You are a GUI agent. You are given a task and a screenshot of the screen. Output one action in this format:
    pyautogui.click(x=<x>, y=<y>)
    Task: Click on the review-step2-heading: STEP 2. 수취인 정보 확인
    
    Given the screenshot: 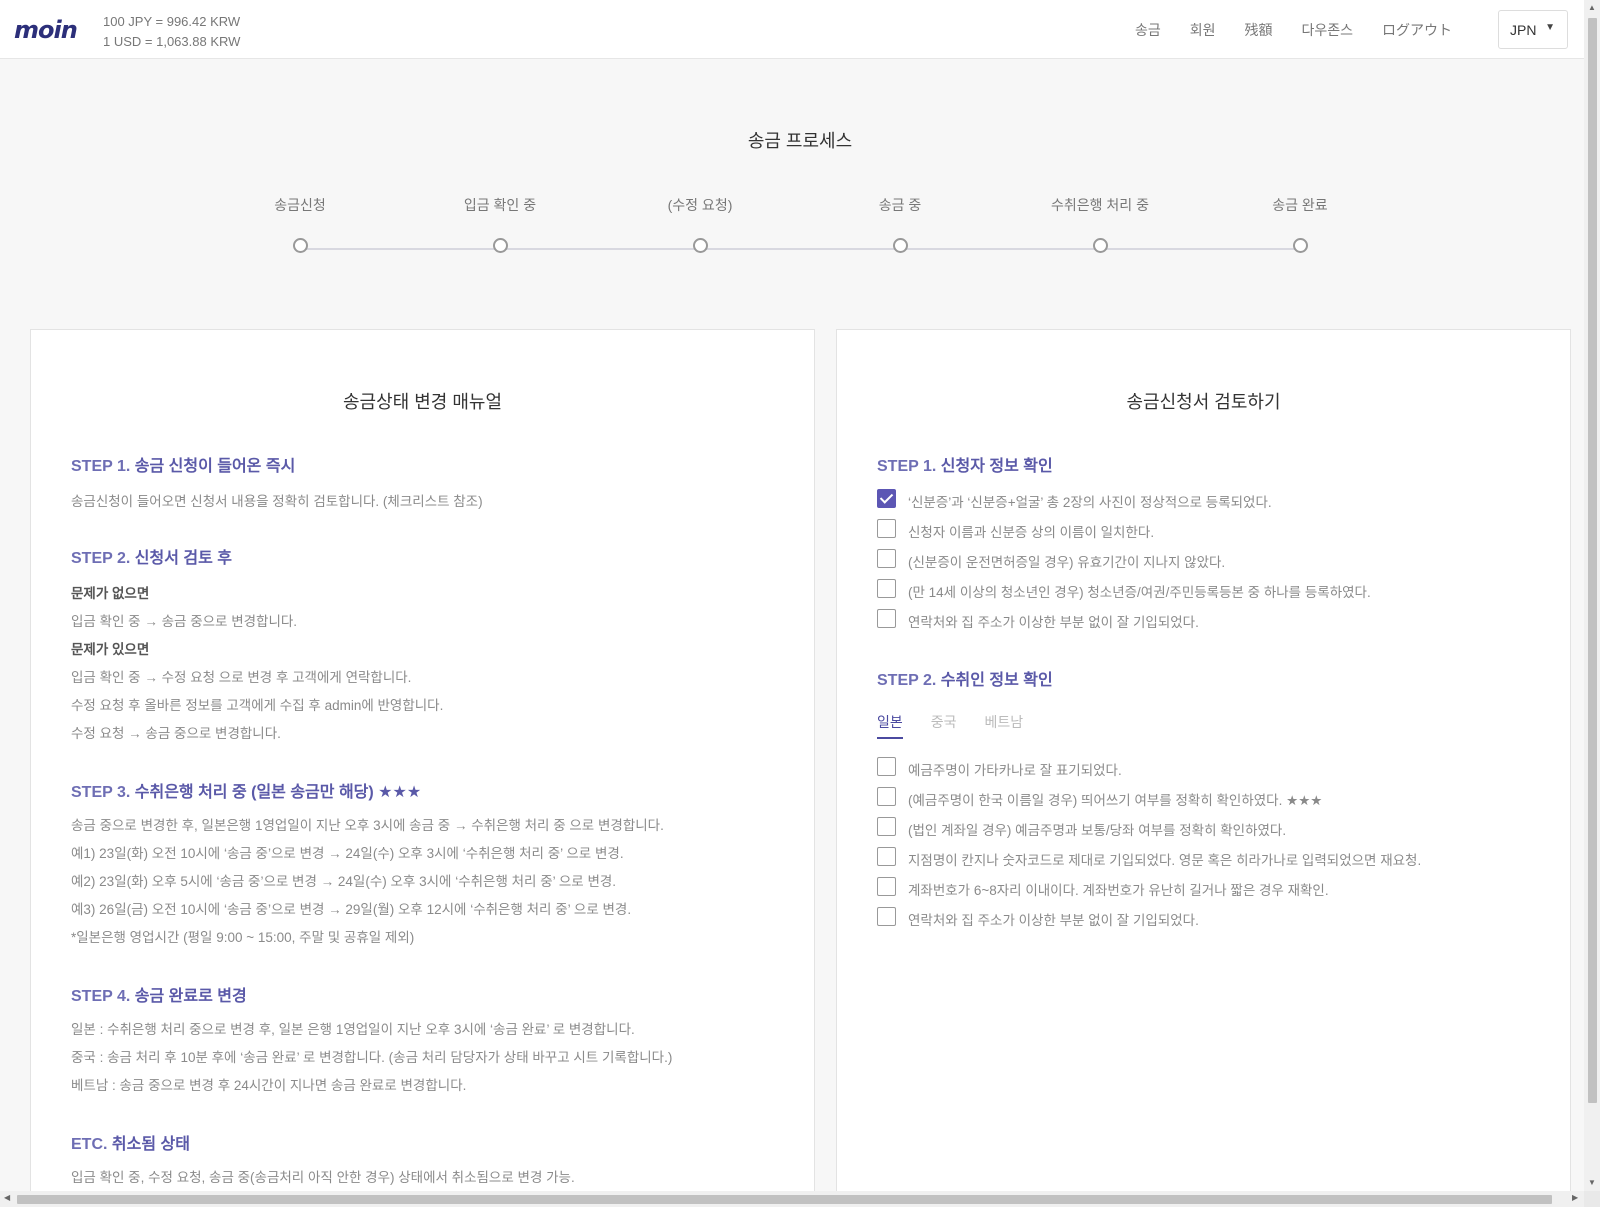 What is the action you would take?
    pyautogui.click(x=965, y=678)
    